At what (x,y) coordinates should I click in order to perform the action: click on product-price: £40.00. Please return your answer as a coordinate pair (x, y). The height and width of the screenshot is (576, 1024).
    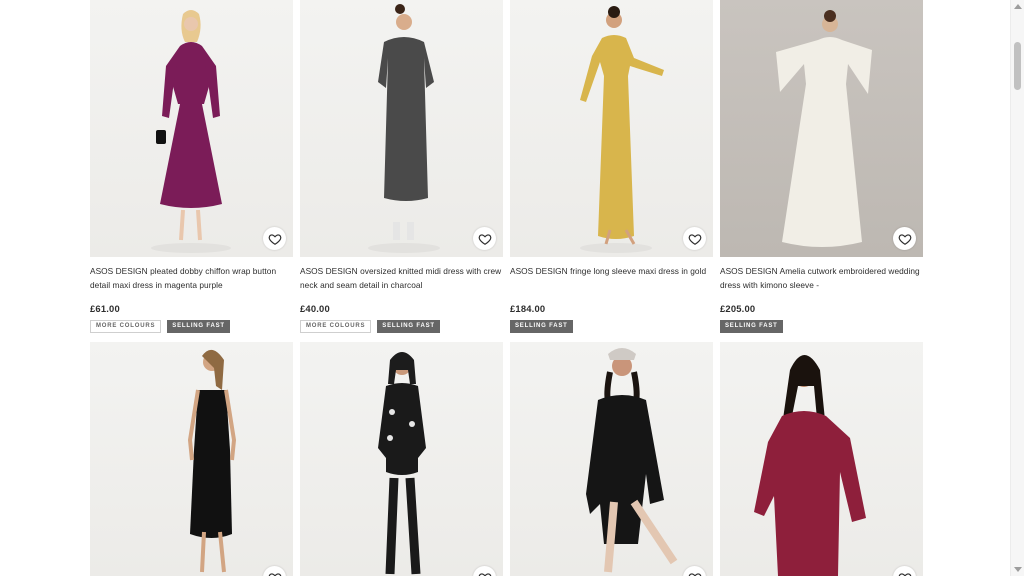
    Looking at the image, I should click on (315, 308).